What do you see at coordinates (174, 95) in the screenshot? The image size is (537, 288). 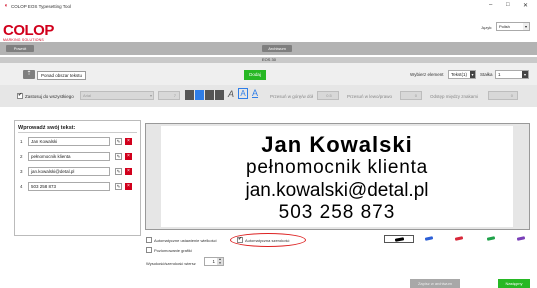 I see `font-size-value: 7` at bounding box center [174, 95].